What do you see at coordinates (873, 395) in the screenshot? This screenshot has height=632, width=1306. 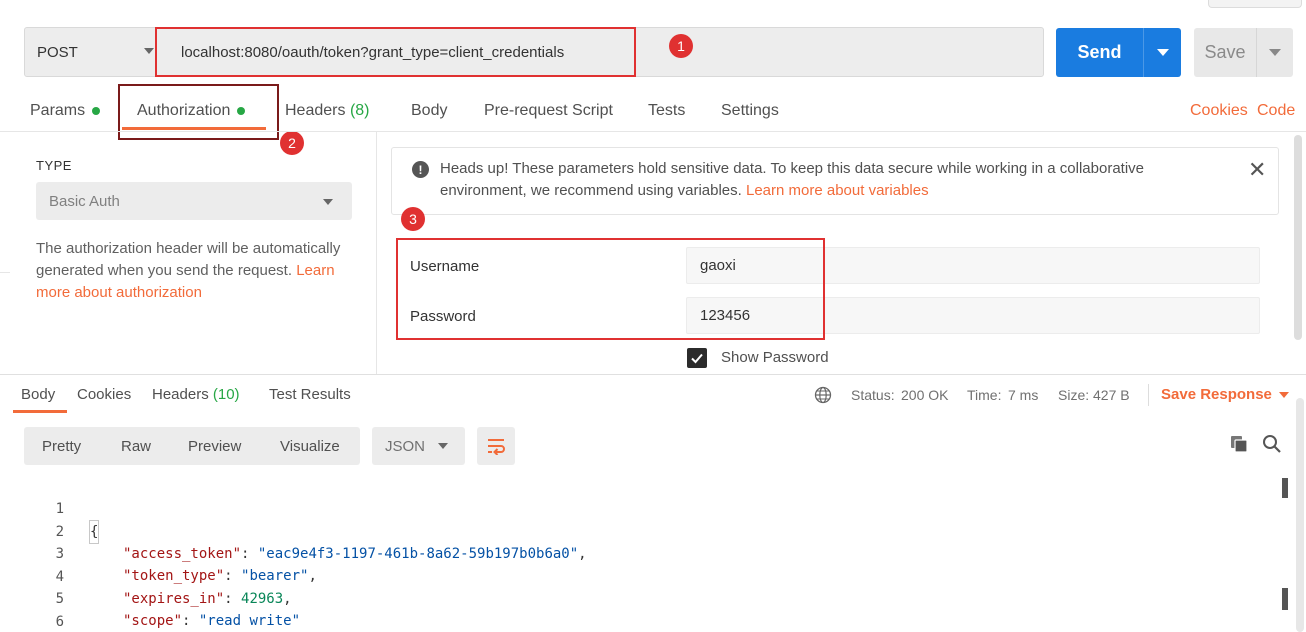 I see `status-label: Status:` at bounding box center [873, 395].